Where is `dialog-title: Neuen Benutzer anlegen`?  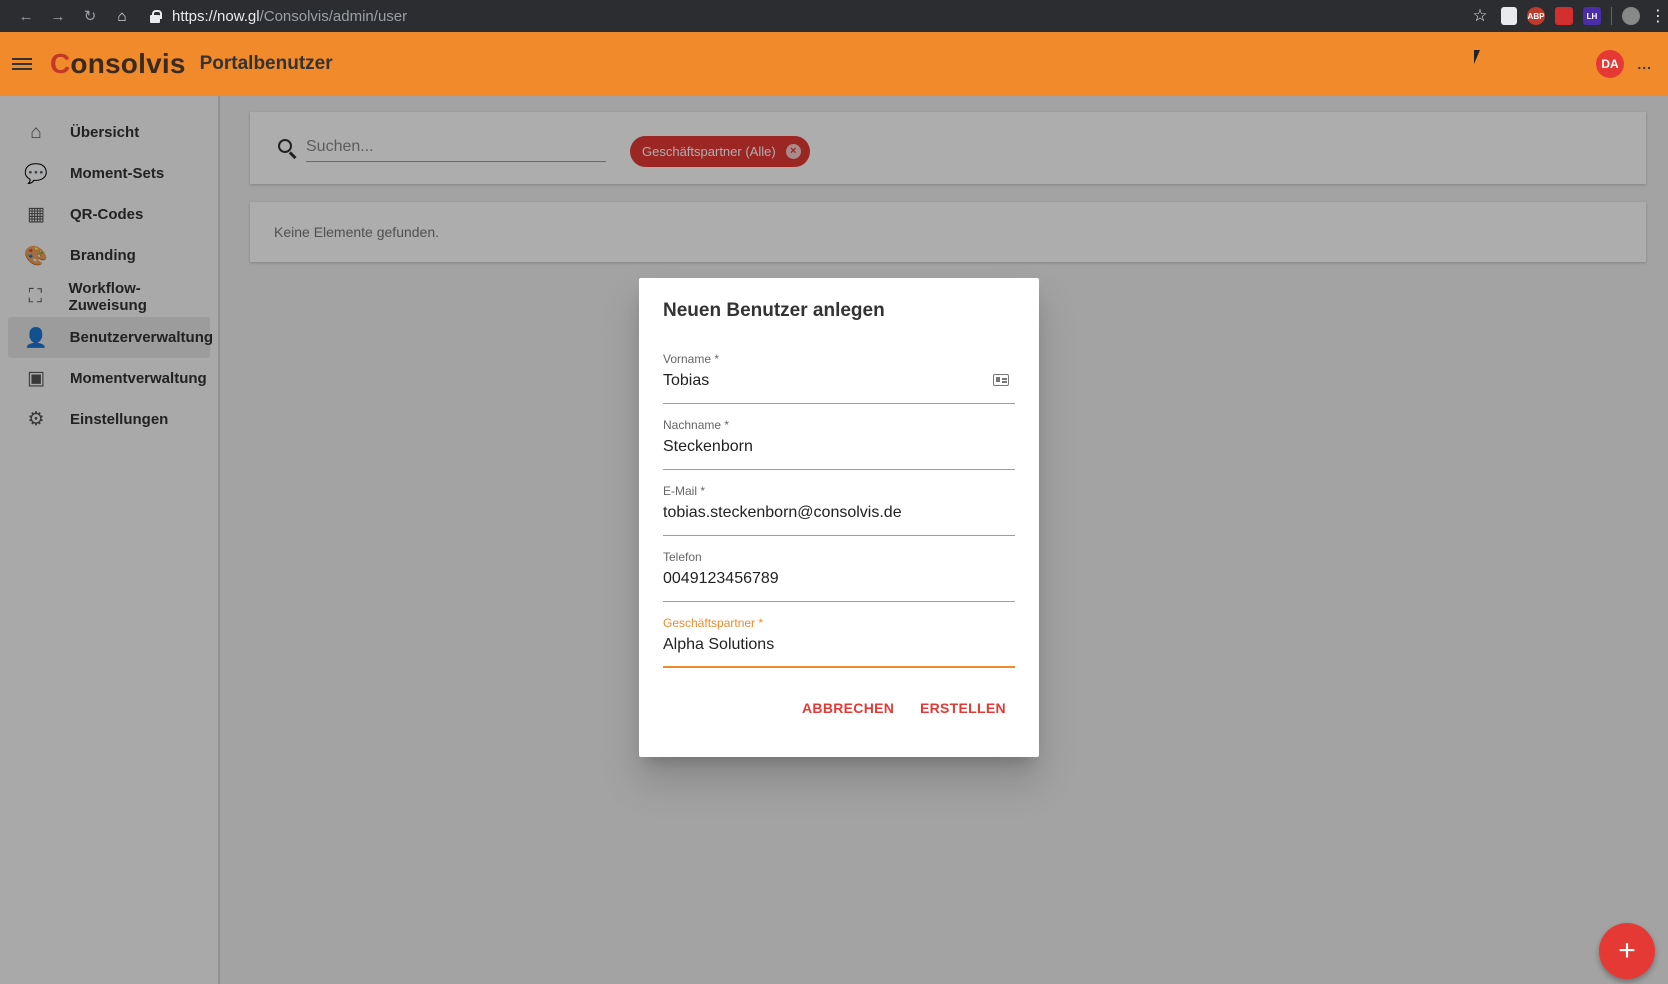 dialog-title: Neuen Benutzer anlegen is located at coordinates (774, 310).